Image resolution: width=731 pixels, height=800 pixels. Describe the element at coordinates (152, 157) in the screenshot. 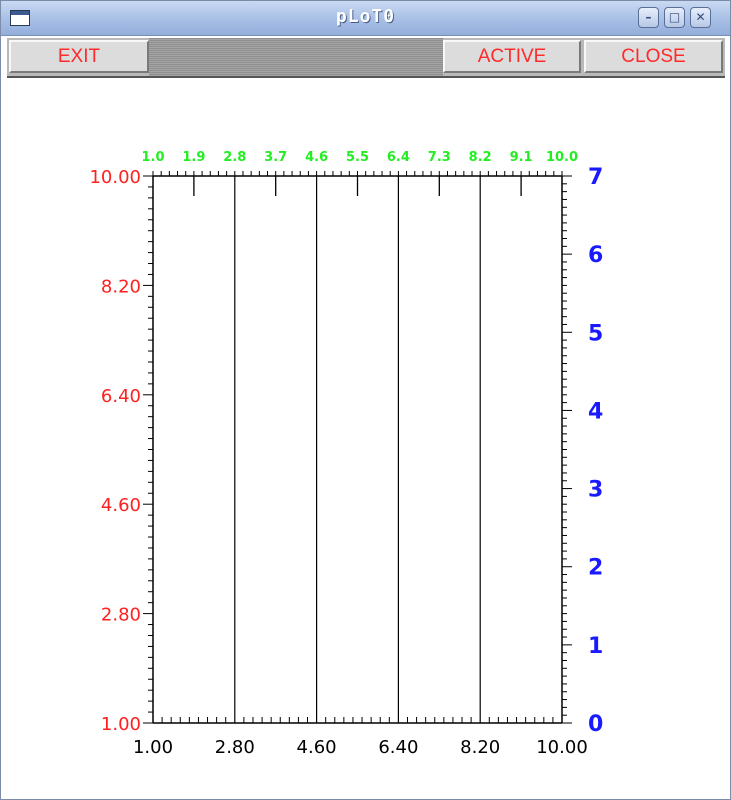

I see `top-tick-label: 1.0` at that location.